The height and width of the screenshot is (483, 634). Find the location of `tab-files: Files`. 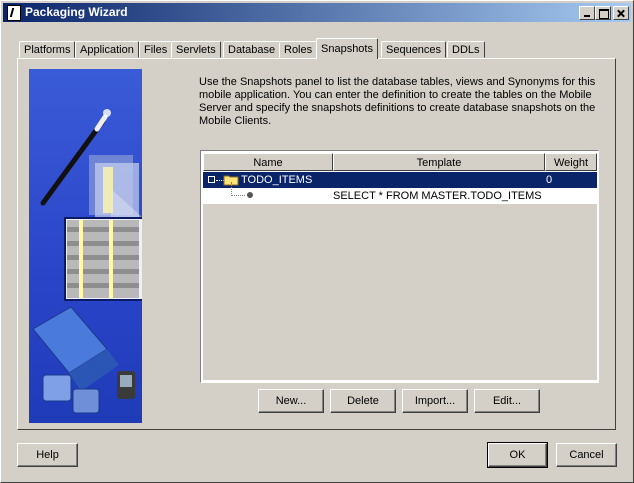

tab-files: Files is located at coordinates (156, 49).